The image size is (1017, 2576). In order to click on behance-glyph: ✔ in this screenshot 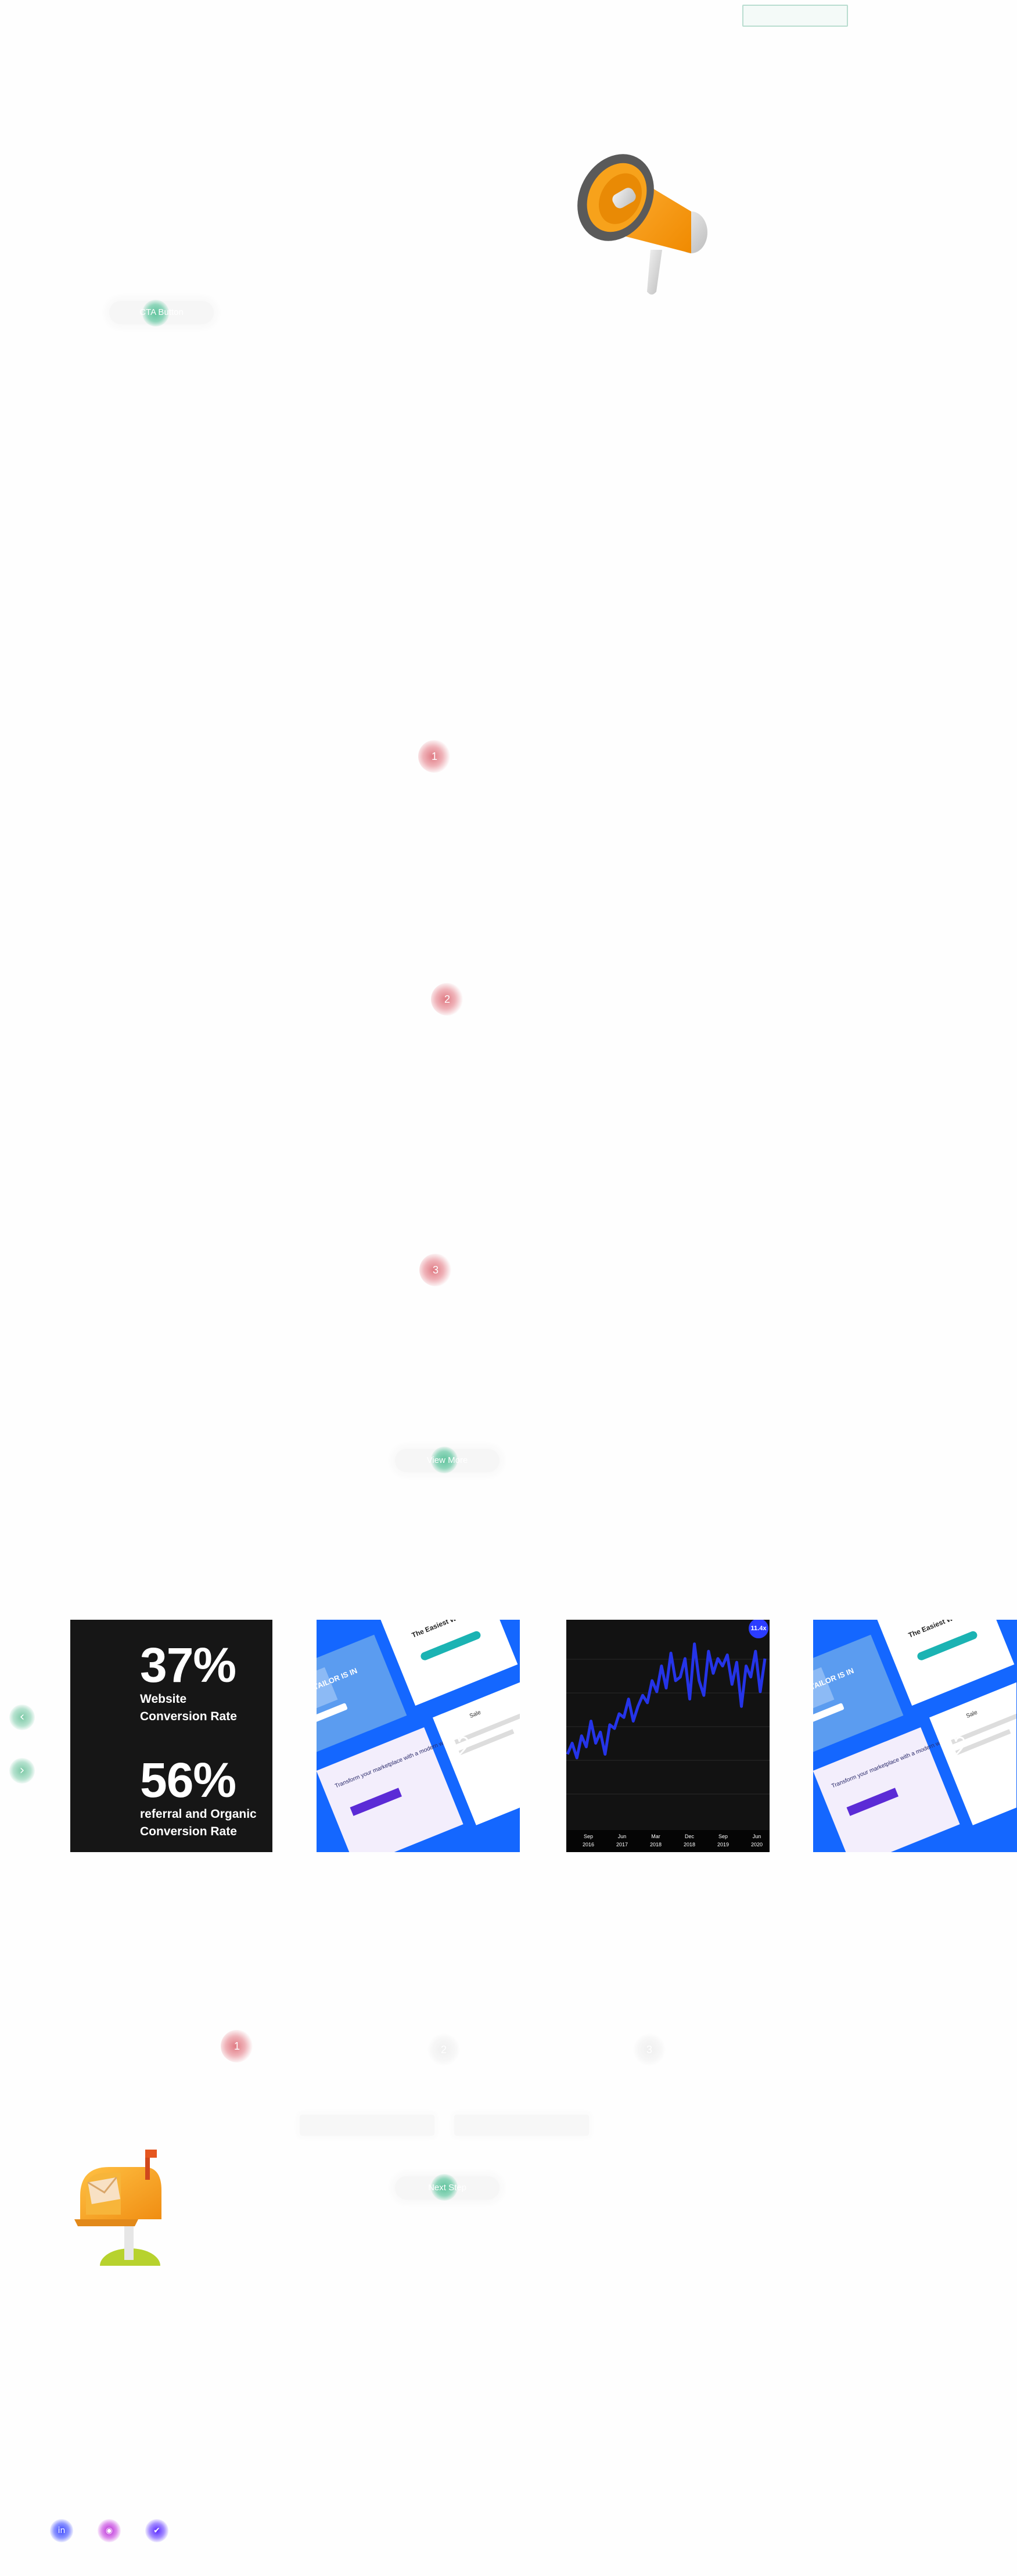, I will do `click(156, 2530)`.